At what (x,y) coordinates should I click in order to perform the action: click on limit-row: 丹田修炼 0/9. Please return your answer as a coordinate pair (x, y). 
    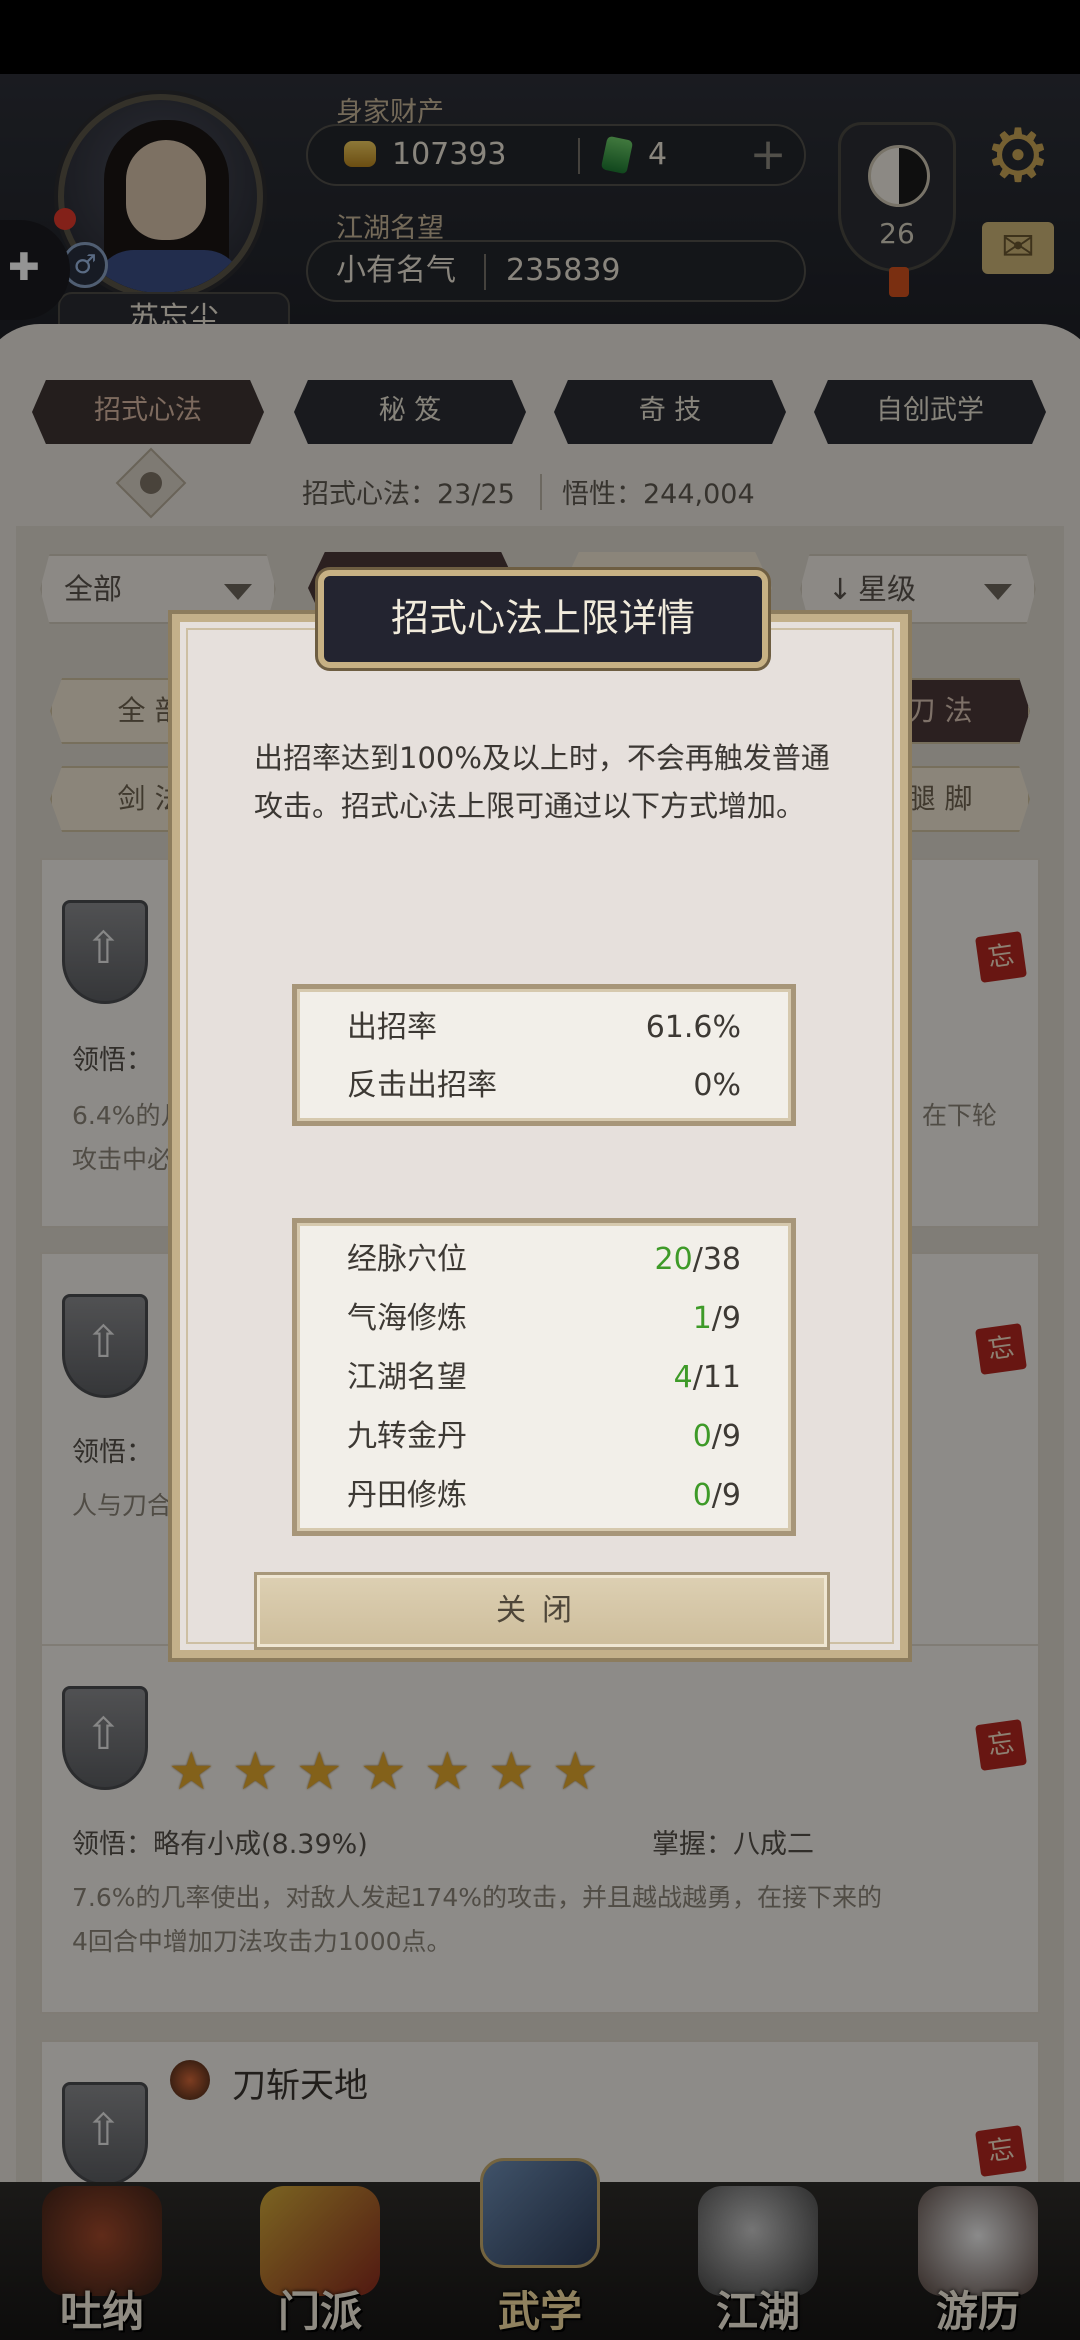
    Looking at the image, I should click on (544, 1495).